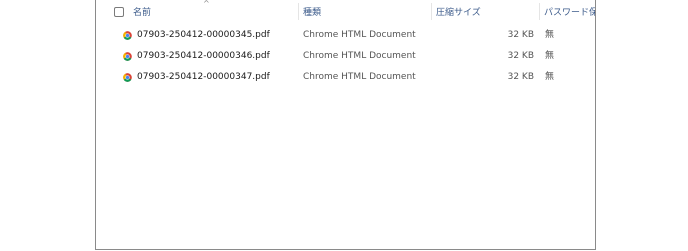 The height and width of the screenshot is (251, 688). What do you see at coordinates (203, 77) in the screenshot?
I see `file-name: 07903-250412-00000347.pdf` at bounding box center [203, 77].